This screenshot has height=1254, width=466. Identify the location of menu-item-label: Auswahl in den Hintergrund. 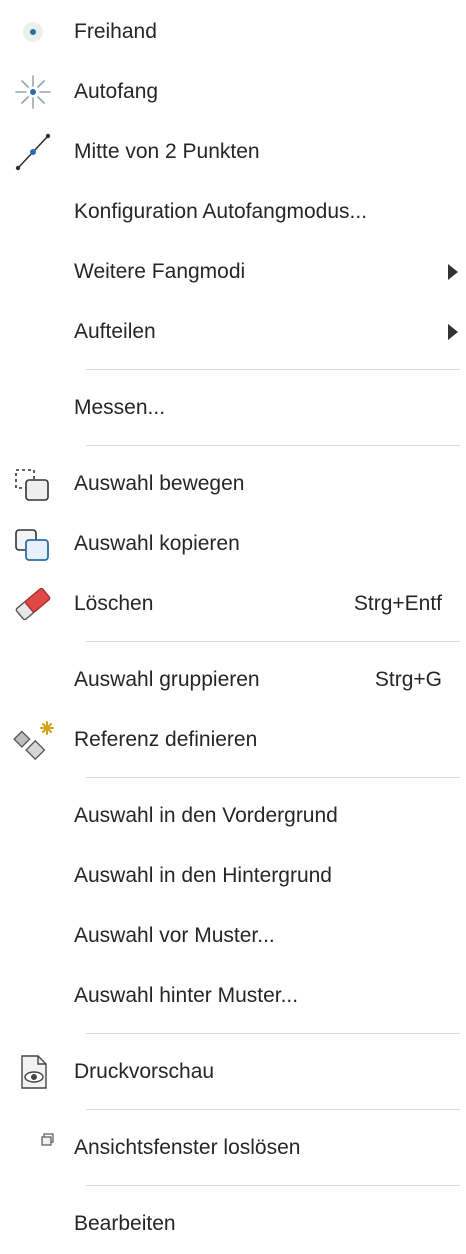
(203, 875).